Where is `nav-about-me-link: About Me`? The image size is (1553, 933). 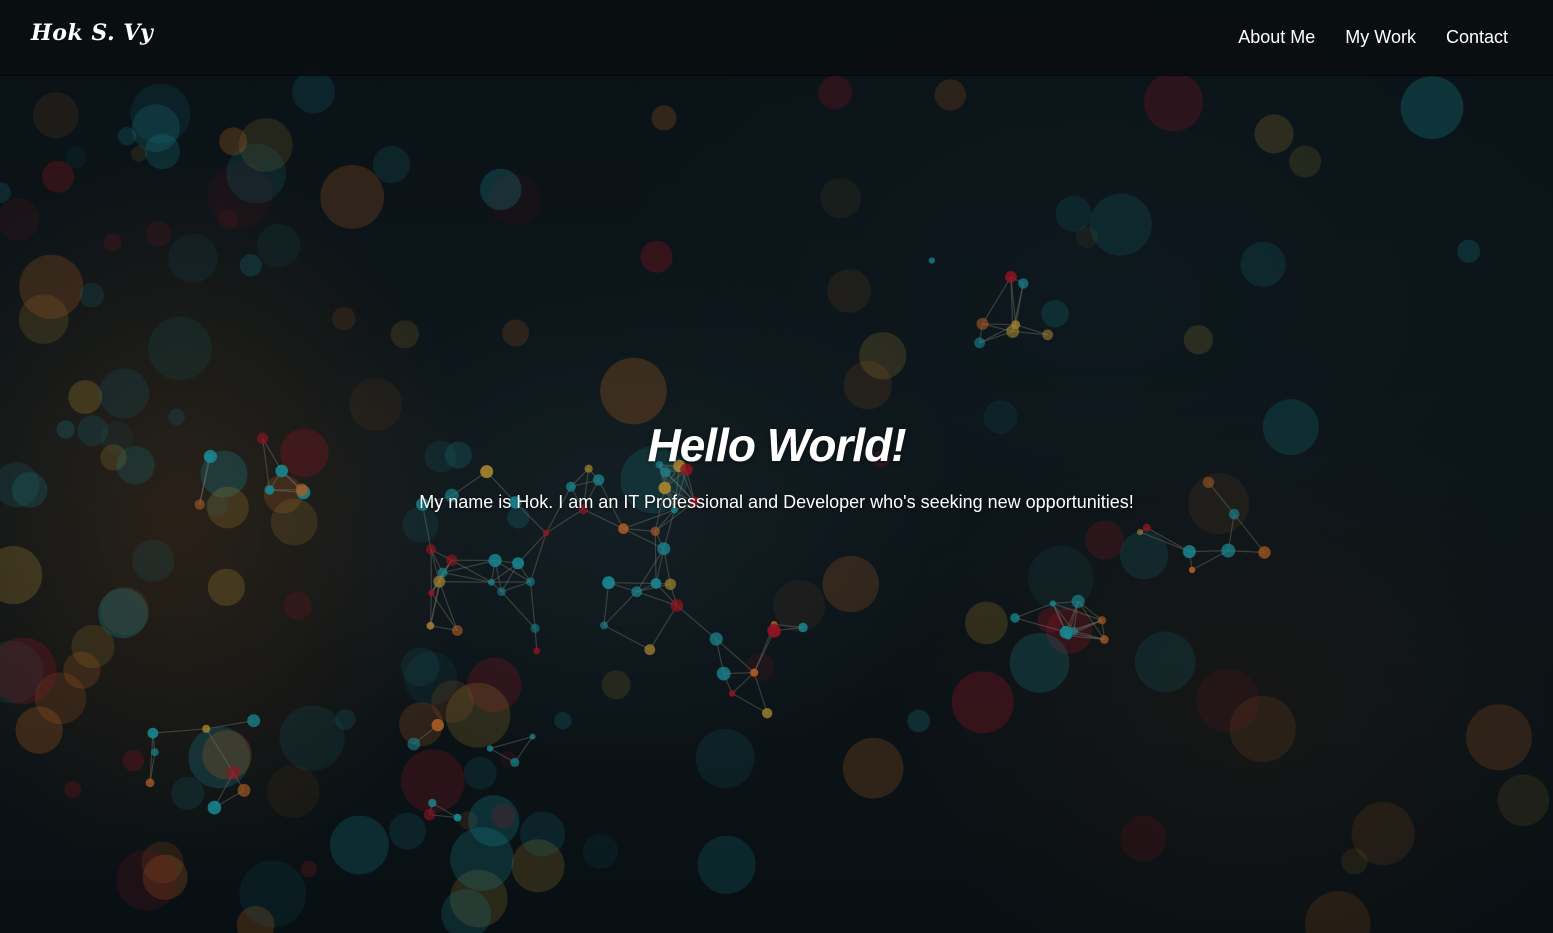
nav-about-me-link: About Me is located at coordinates (1276, 37).